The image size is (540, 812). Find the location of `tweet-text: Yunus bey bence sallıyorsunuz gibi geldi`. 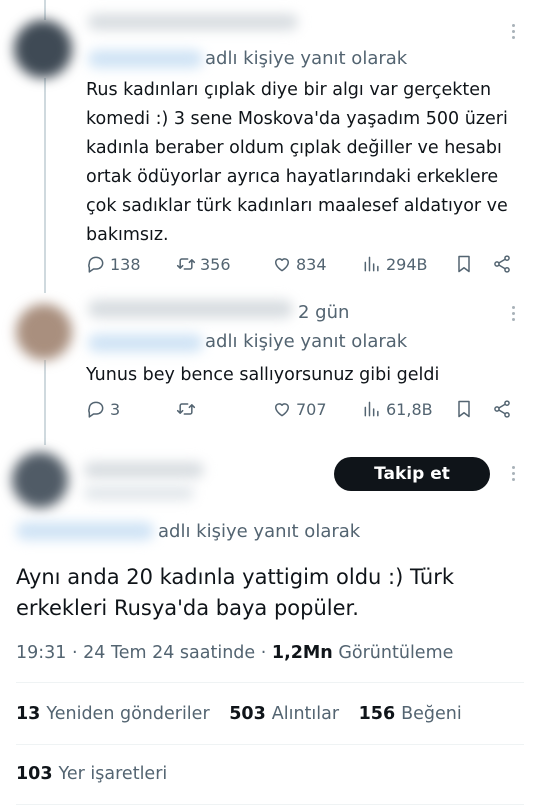

tweet-text: Yunus bey bence sallıyorsunuz gibi geldi is located at coordinates (263, 375).